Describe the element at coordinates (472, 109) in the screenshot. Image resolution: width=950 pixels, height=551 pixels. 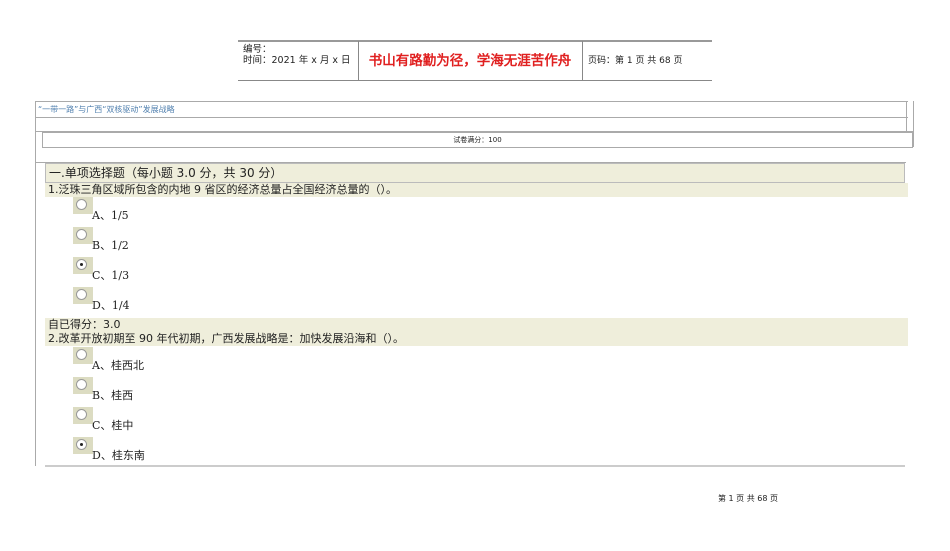
I see `course-title: “一带一路”与广西“双核驱动”发展战略` at that location.